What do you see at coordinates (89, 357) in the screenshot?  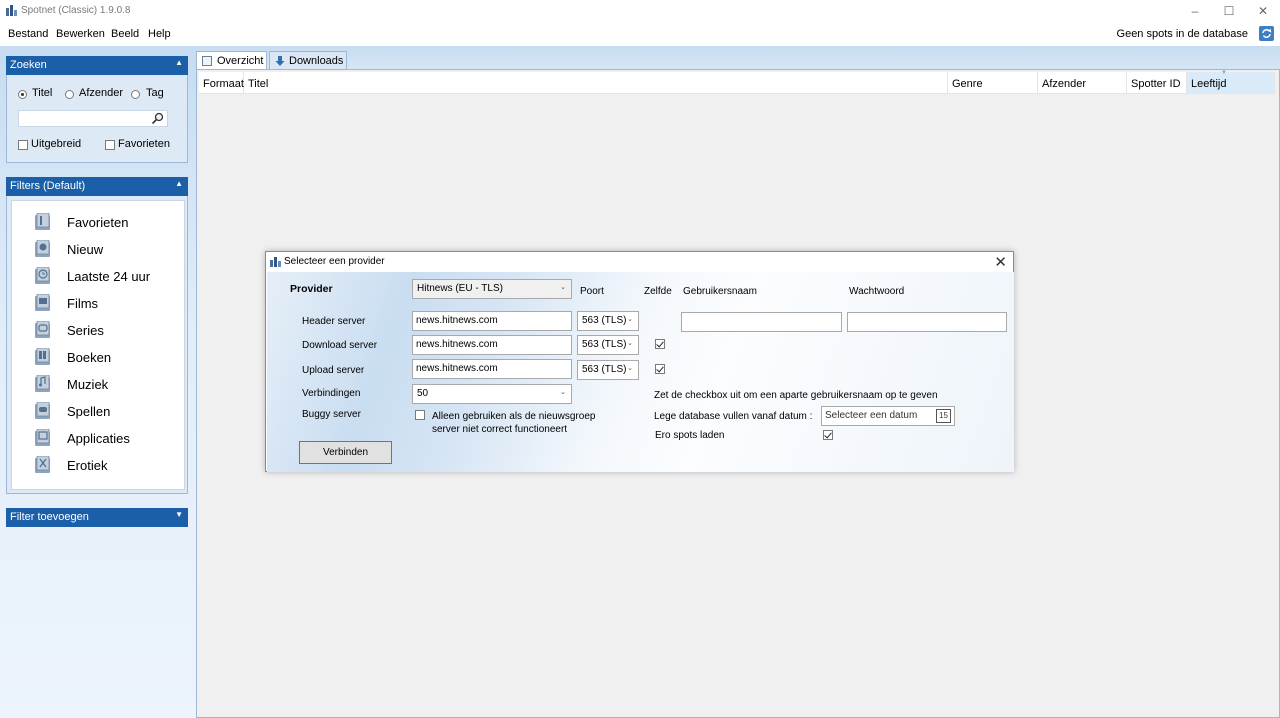 I see `filter-label: Boeken` at bounding box center [89, 357].